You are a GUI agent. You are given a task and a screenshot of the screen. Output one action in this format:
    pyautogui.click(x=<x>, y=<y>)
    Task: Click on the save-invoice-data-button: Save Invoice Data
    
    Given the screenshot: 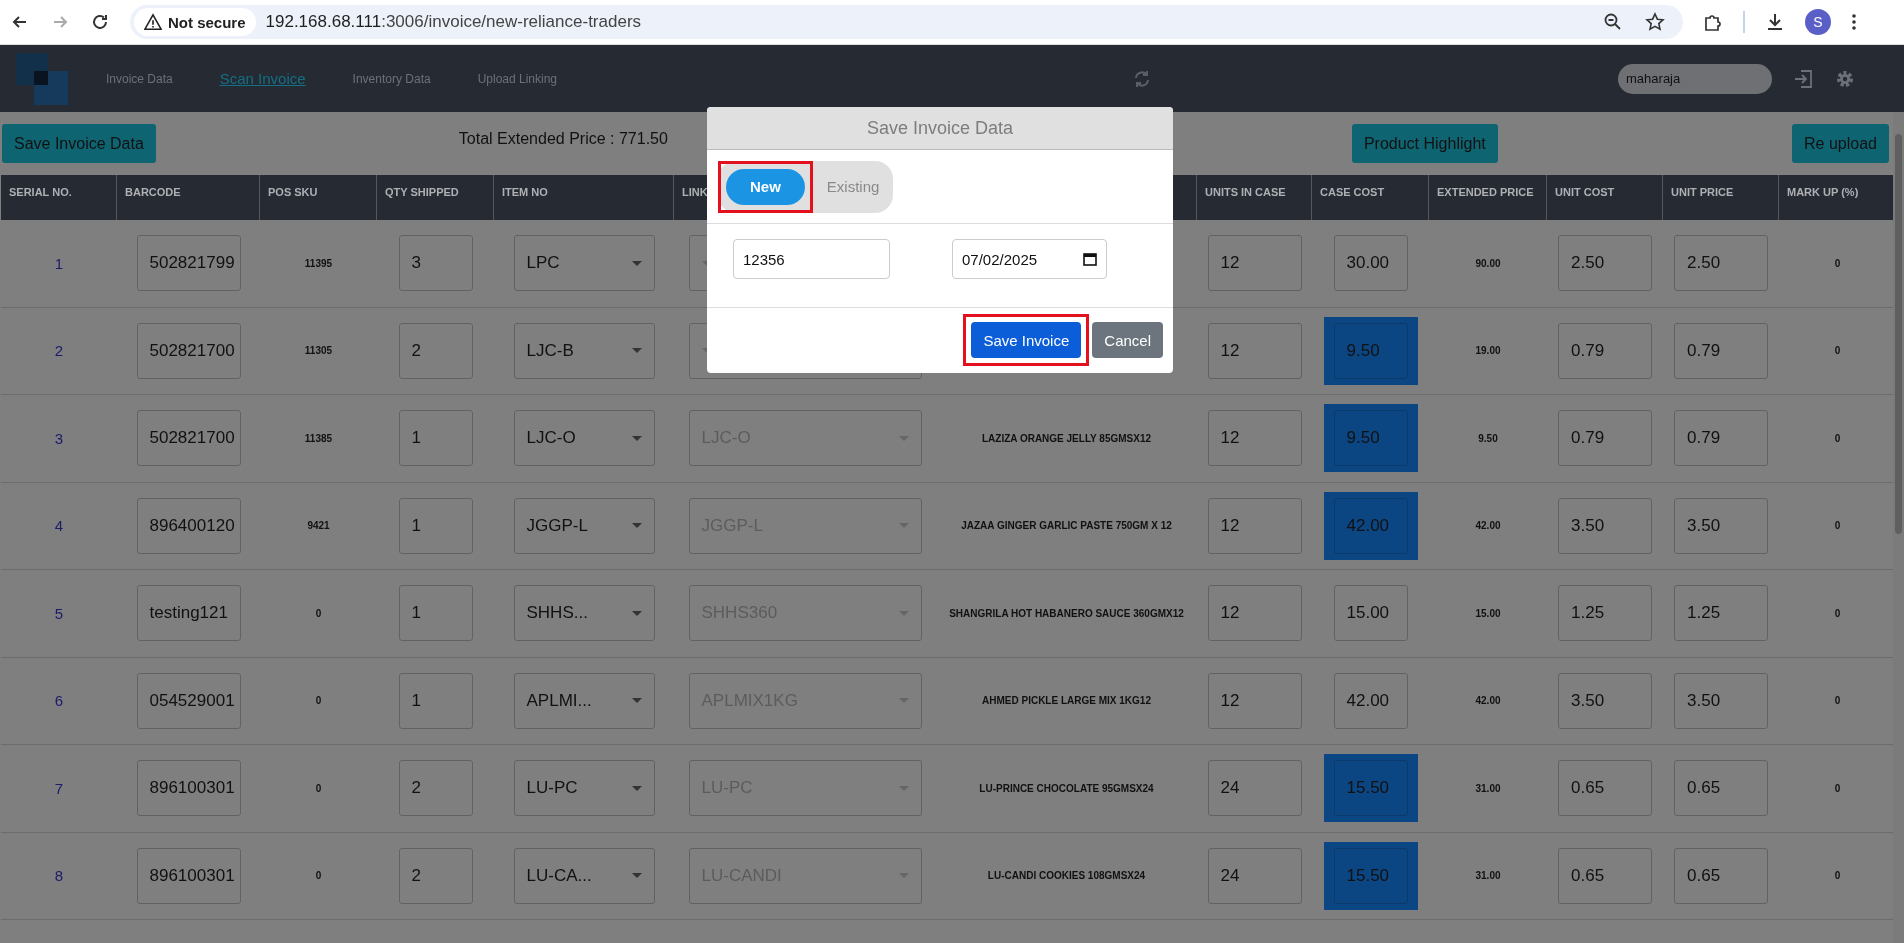 What is the action you would take?
    pyautogui.click(x=79, y=143)
    